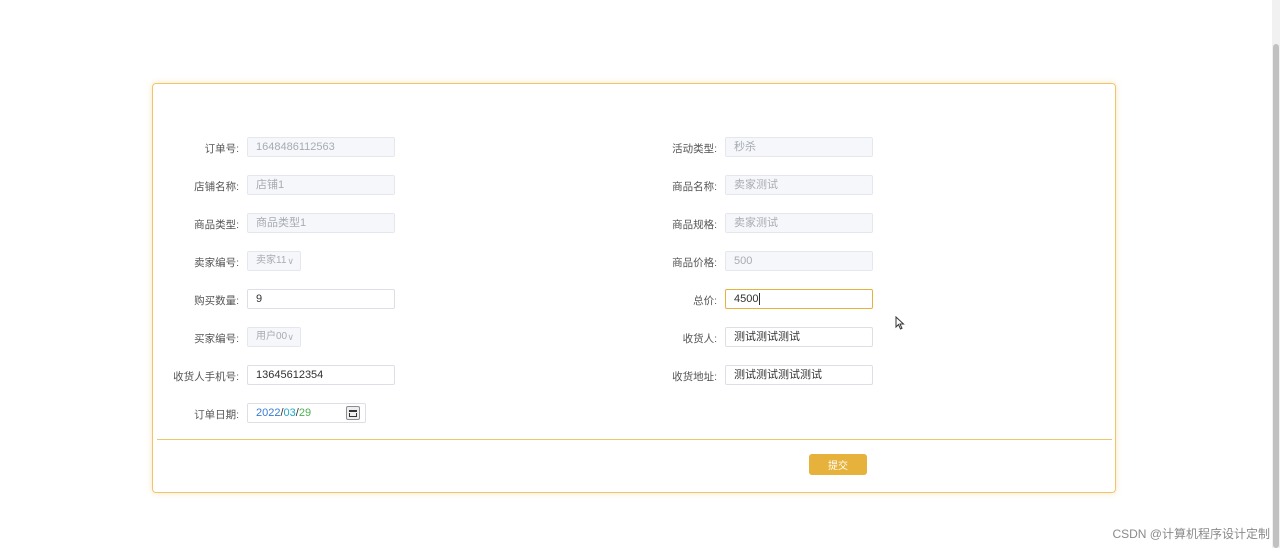 This screenshot has height=548, width=1280. What do you see at coordinates (633, 148) in the screenshot?
I see `form-row-activity-type: 活动类型: 秒杀` at bounding box center [633, 148].